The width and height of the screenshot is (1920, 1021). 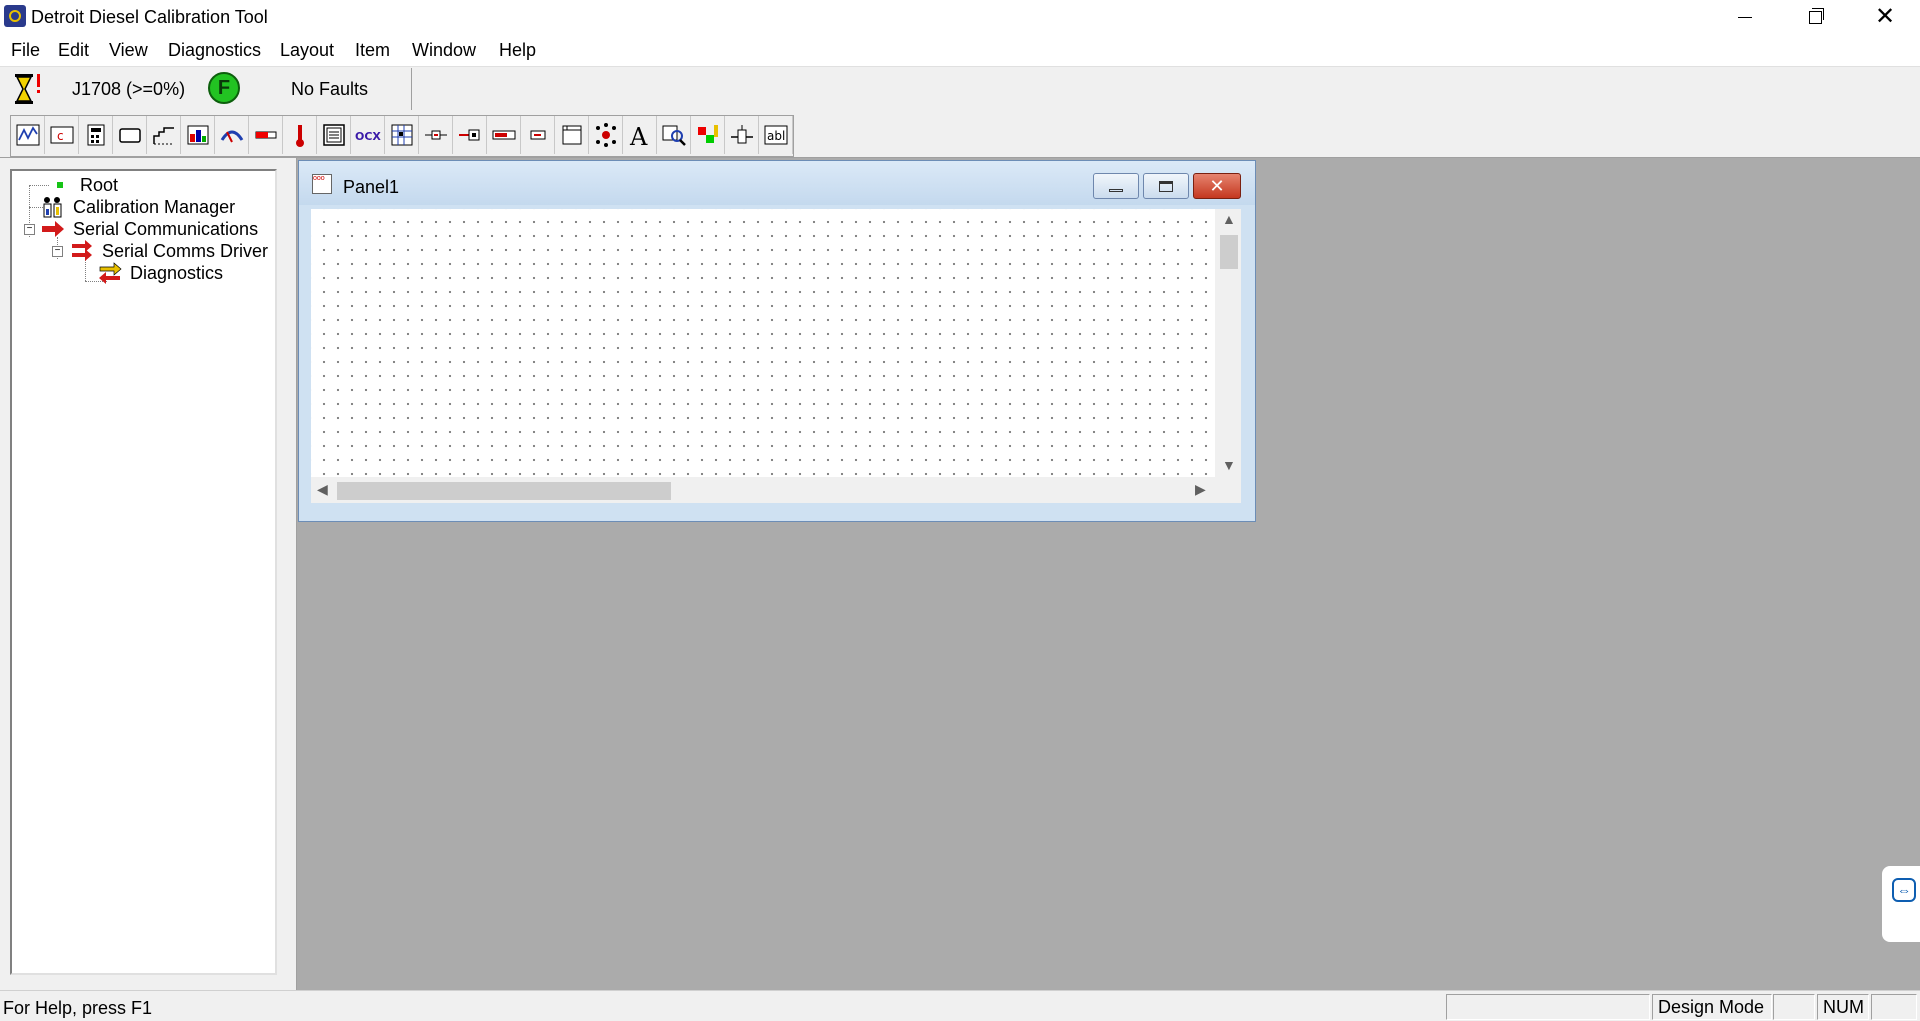 I want to click on slider-box-button, so click(x=470, y=135).